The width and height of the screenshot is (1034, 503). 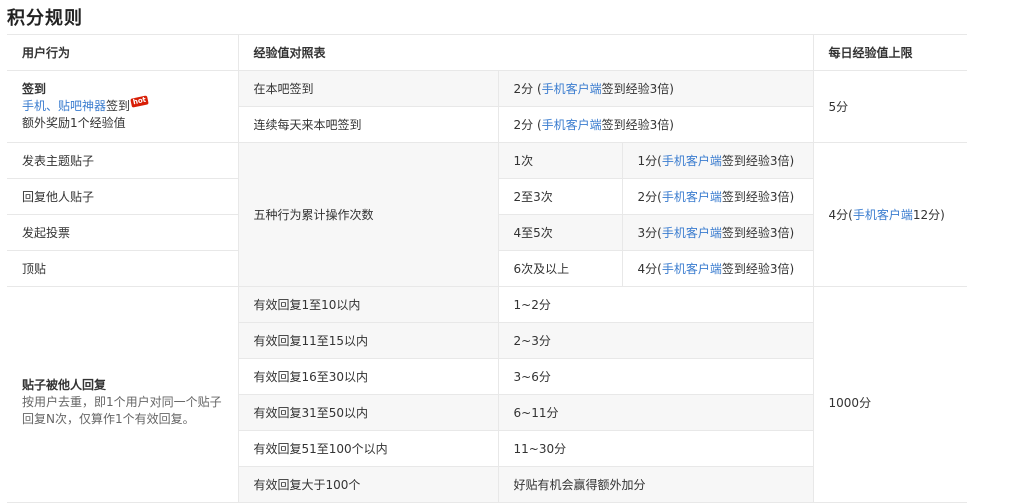 I want to click on signin-limit: 5分, so click(x=890, y=106).